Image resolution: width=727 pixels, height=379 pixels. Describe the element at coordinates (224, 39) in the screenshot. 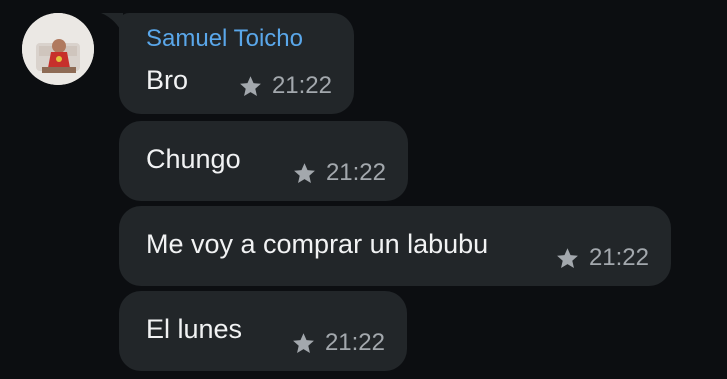

I see `sender-name: Samuel Toicho` at that location.